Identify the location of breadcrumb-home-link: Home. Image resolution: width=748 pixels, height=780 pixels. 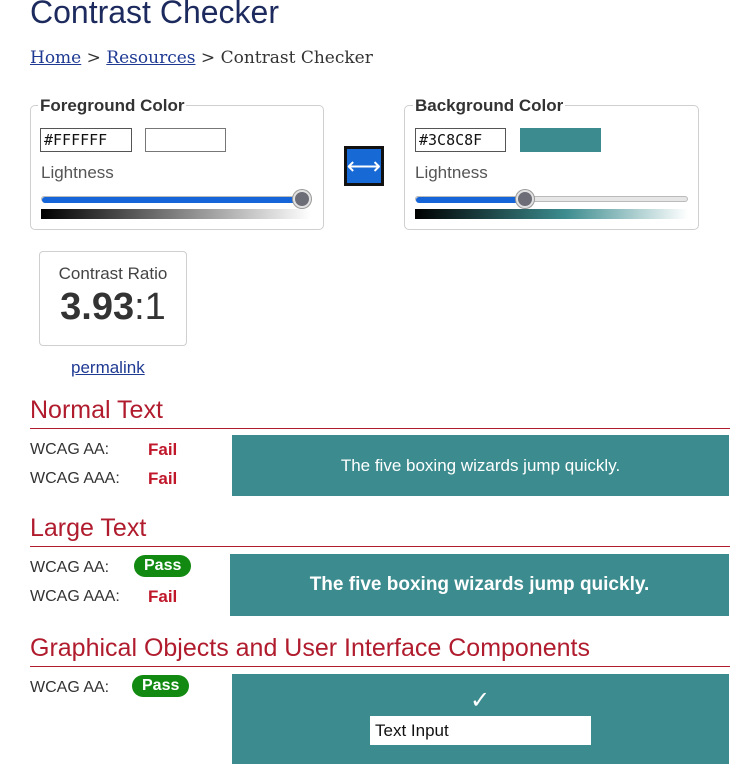
(55, 58).